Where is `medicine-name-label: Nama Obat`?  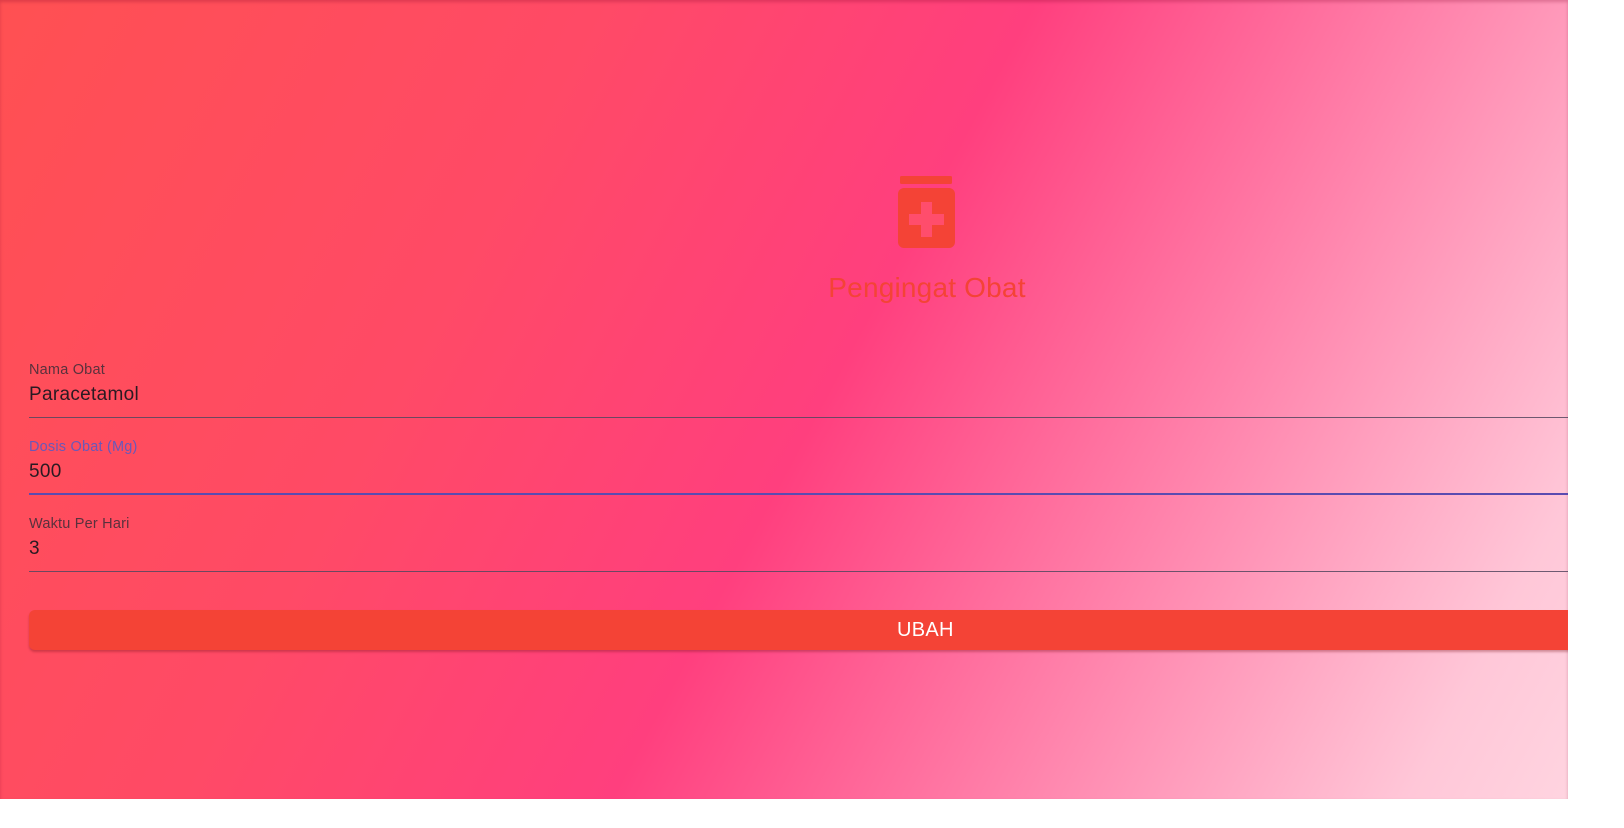 medicine-name-label: Nama Obat is located at coordinates (67, 370).